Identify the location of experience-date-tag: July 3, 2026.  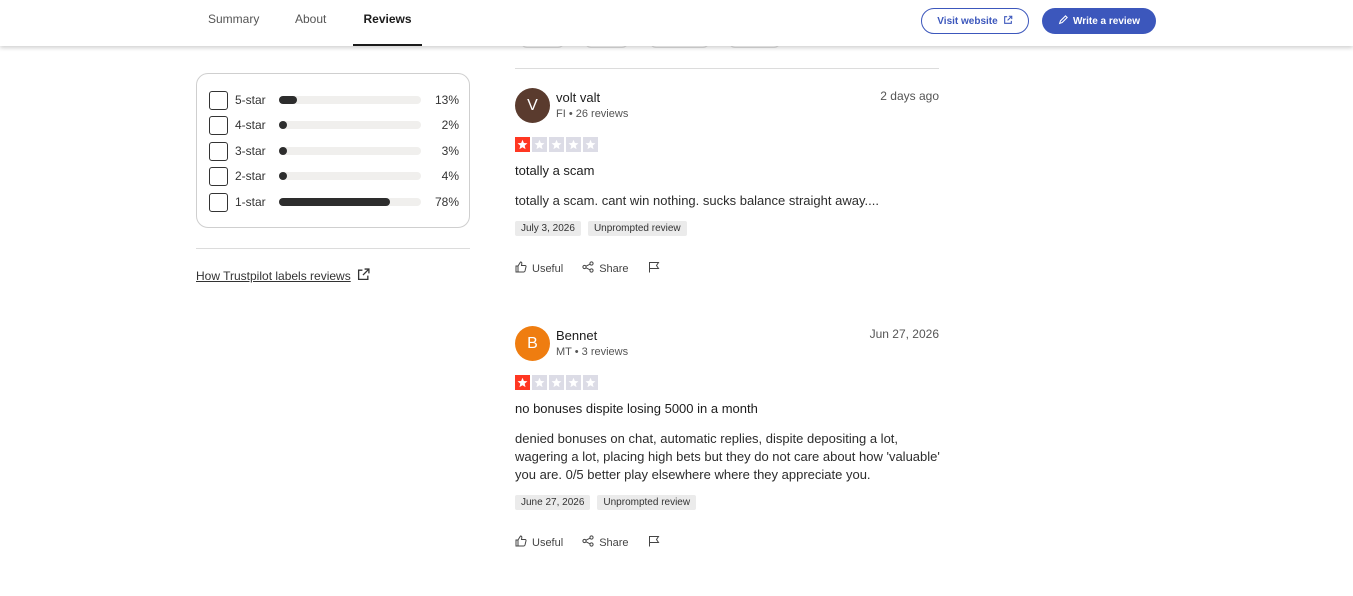
(548, 228).